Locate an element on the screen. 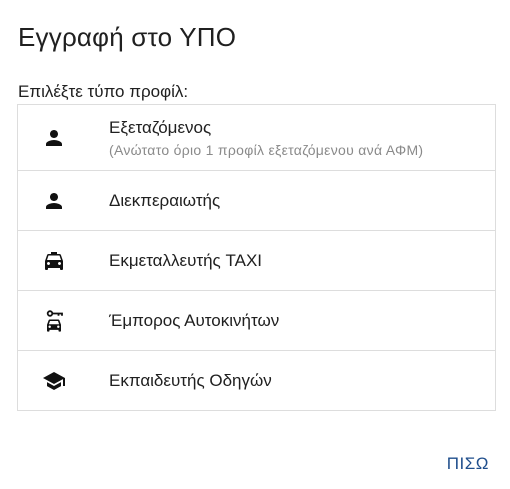 This screenshot has height=489, width=510. car-dealer-icon is located at coordinates (54, 321).